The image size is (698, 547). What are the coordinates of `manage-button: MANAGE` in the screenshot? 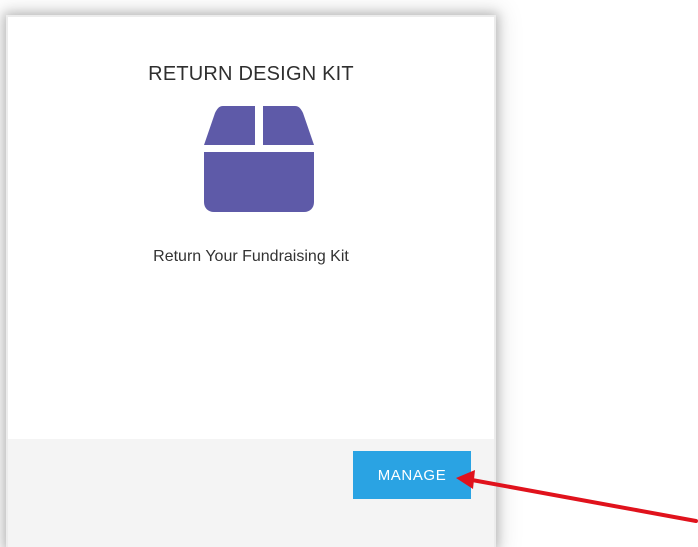 It's located at (412, 475).